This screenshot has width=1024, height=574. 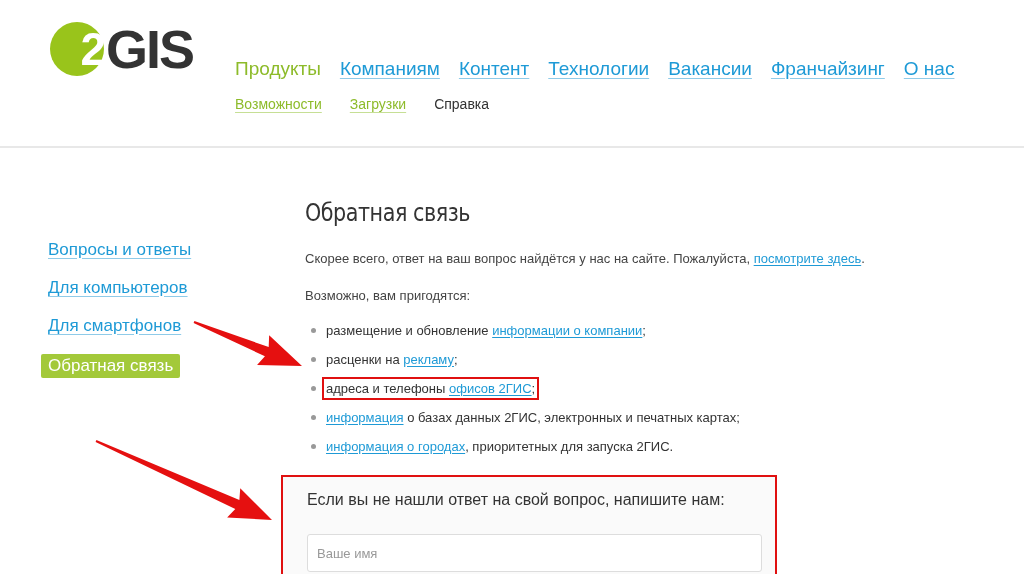 I want to click on subnav-link: Справка, so click(x=462, y=104).